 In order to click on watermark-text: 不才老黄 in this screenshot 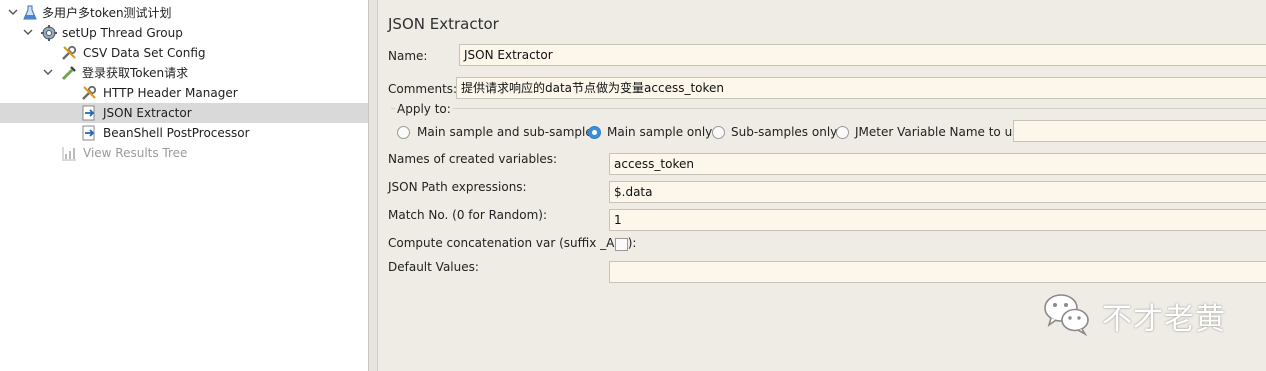, I will do `click(1164, 319)`.